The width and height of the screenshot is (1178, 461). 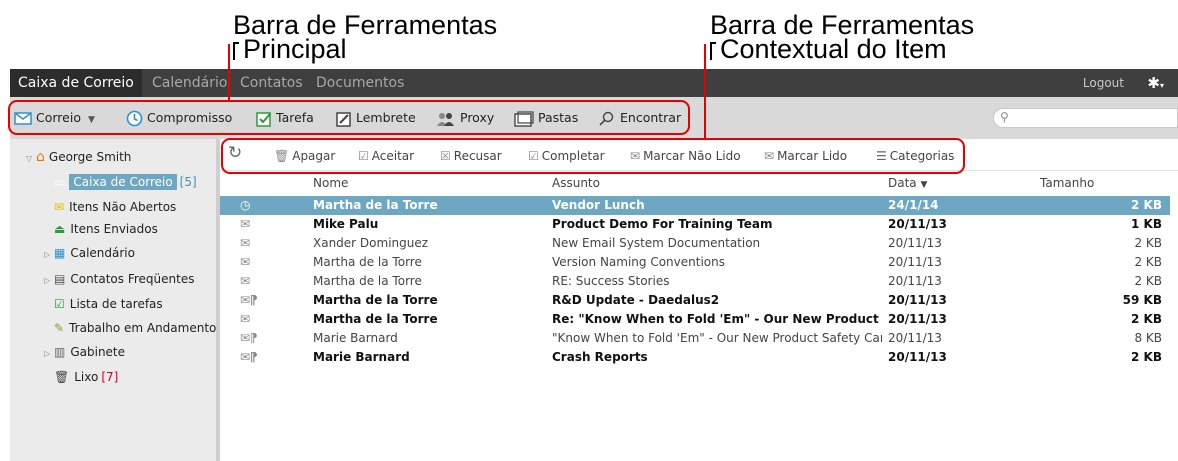 I want to click on folders-button: Pastas, so click(x=546, y=118).